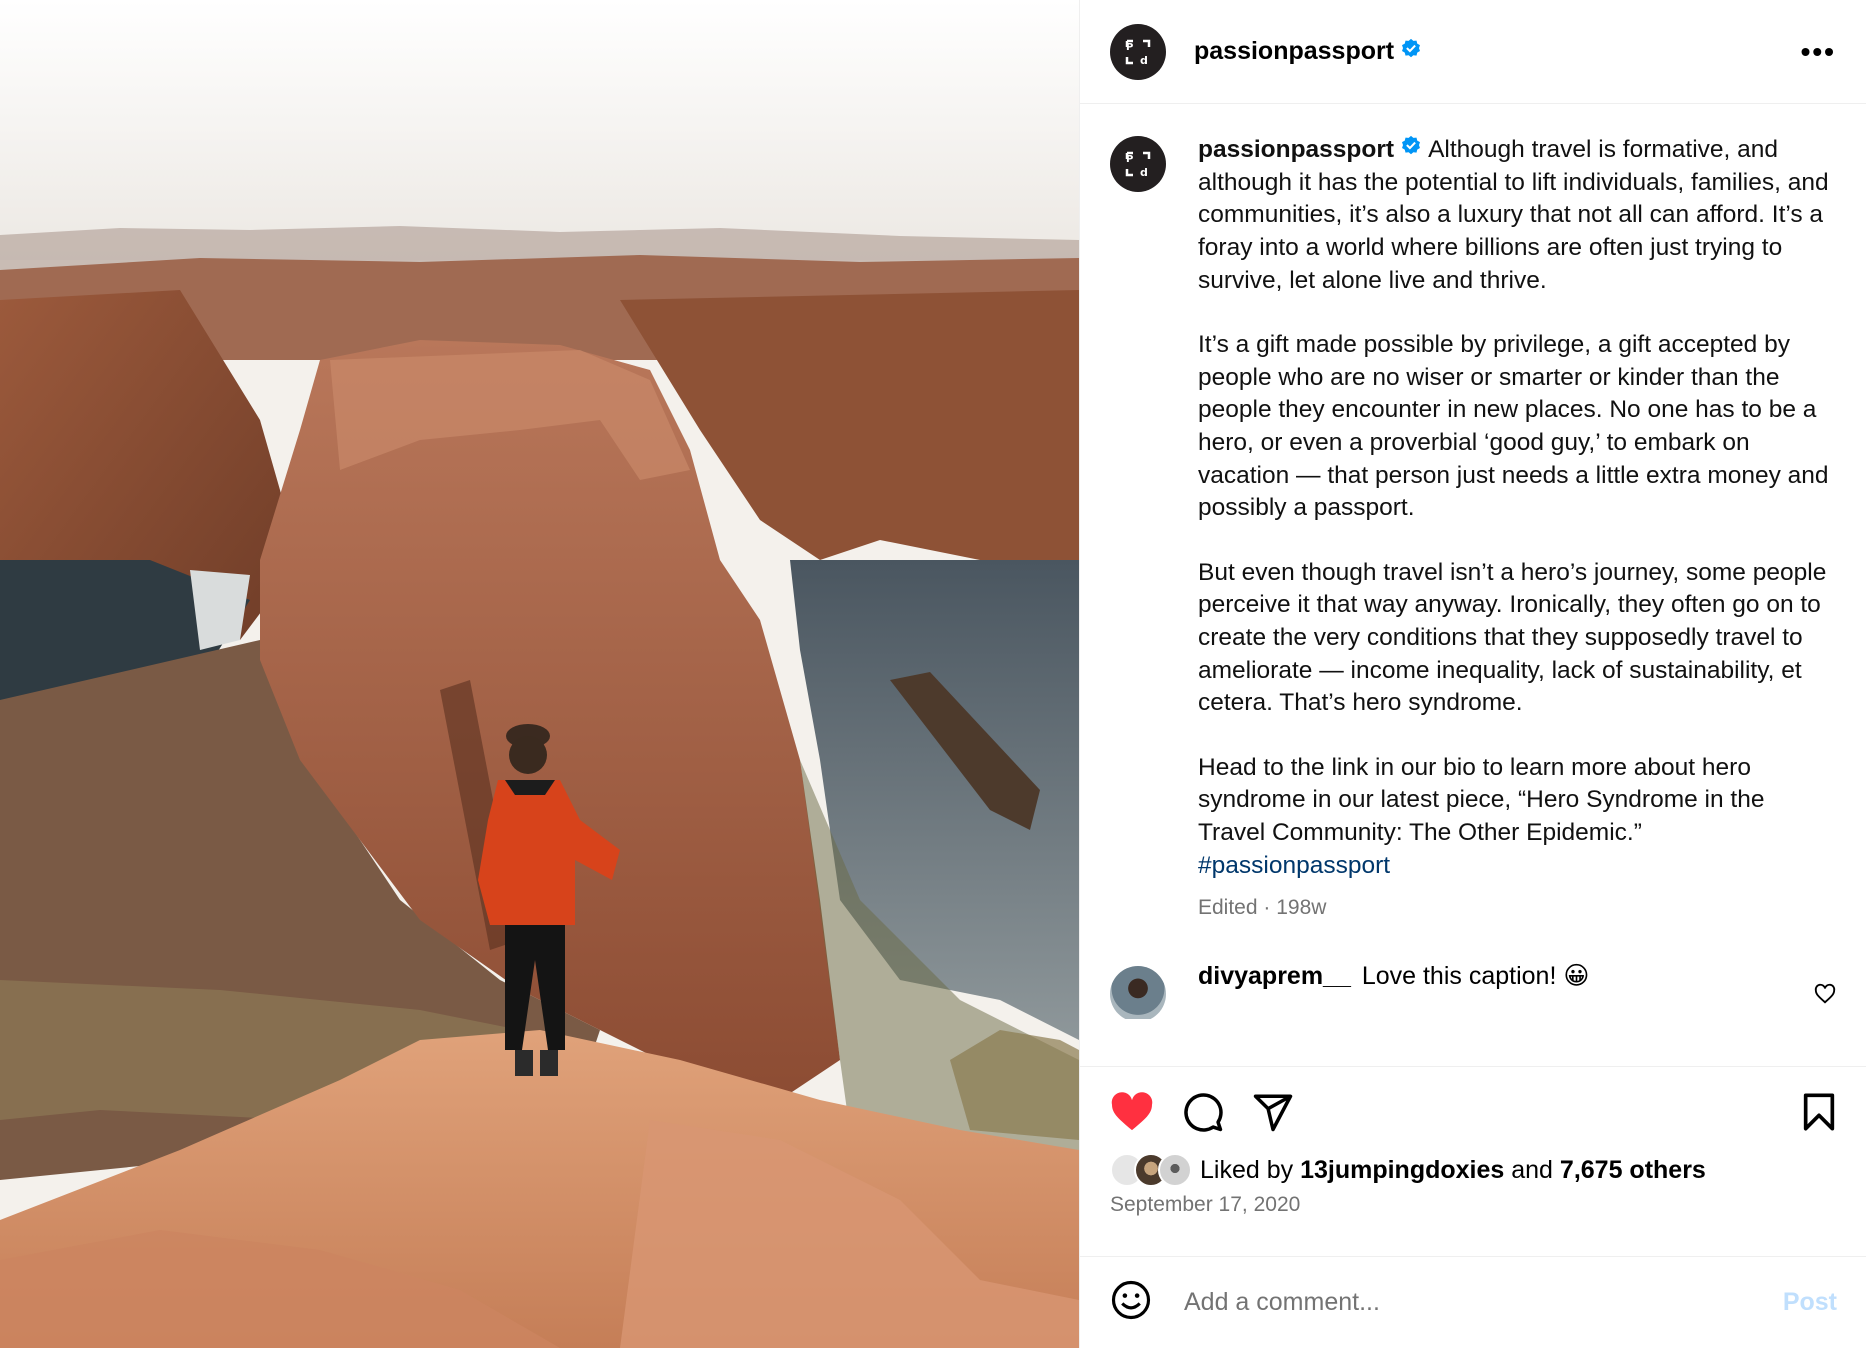  I want to click on liker-avatar, so click(1175, 1170).